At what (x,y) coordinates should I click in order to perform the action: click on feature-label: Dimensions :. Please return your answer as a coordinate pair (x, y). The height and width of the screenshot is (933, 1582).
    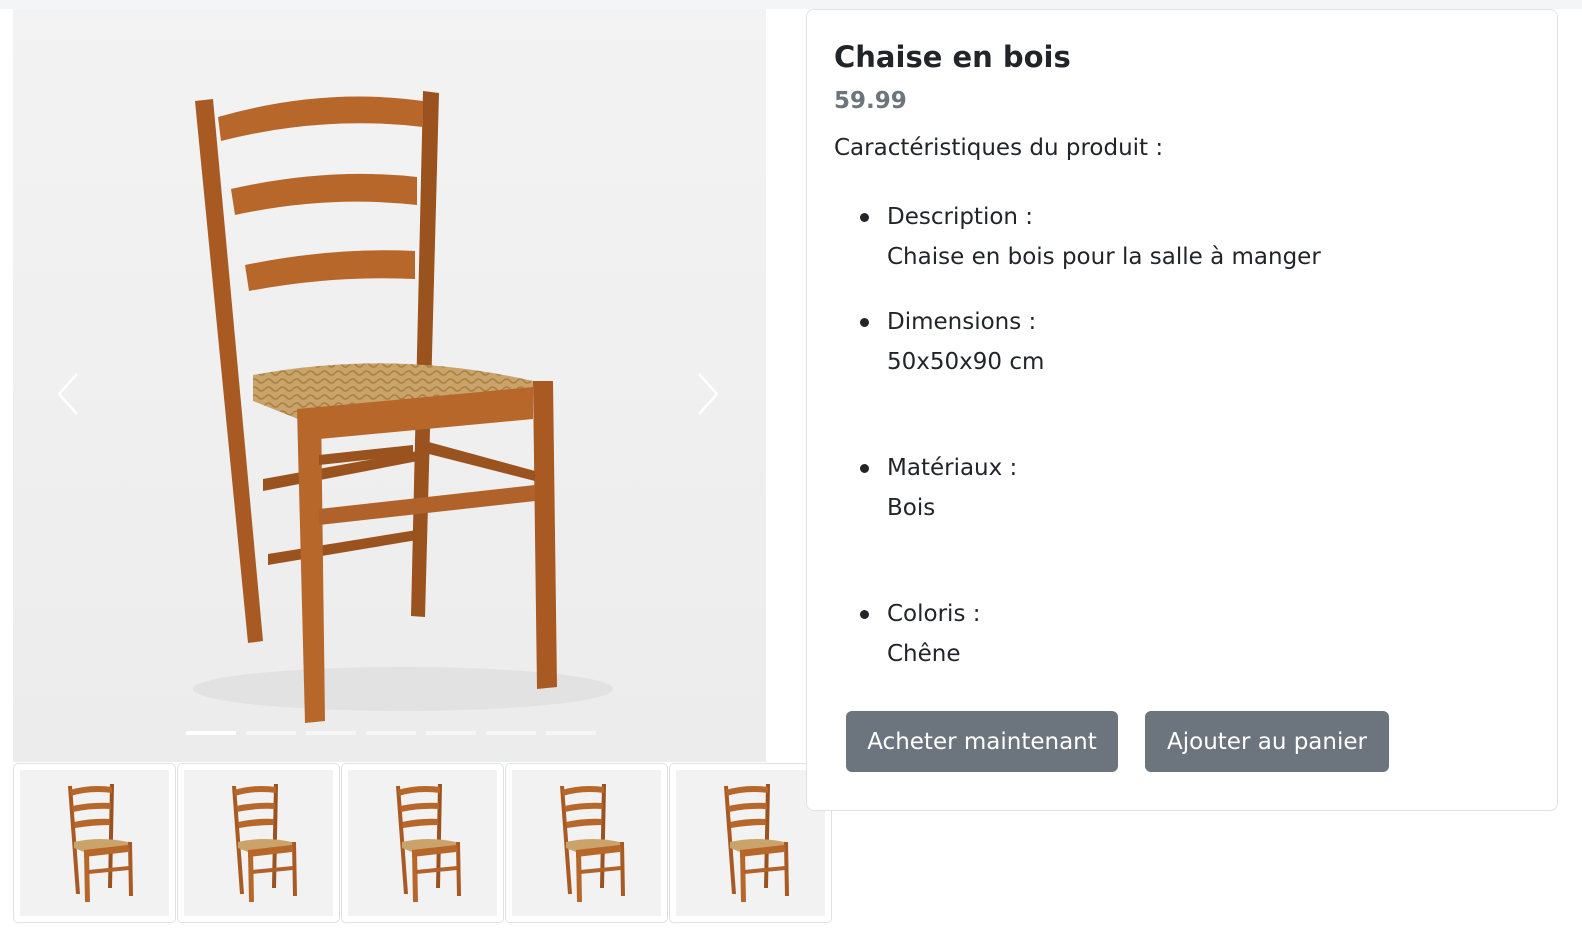
    Looking at the image, I should click on (962, 322).